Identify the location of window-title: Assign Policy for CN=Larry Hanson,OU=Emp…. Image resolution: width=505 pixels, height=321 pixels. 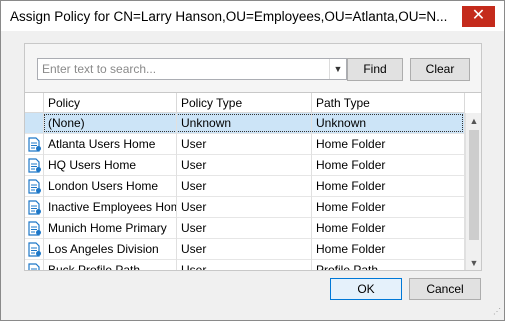
(229, 16).